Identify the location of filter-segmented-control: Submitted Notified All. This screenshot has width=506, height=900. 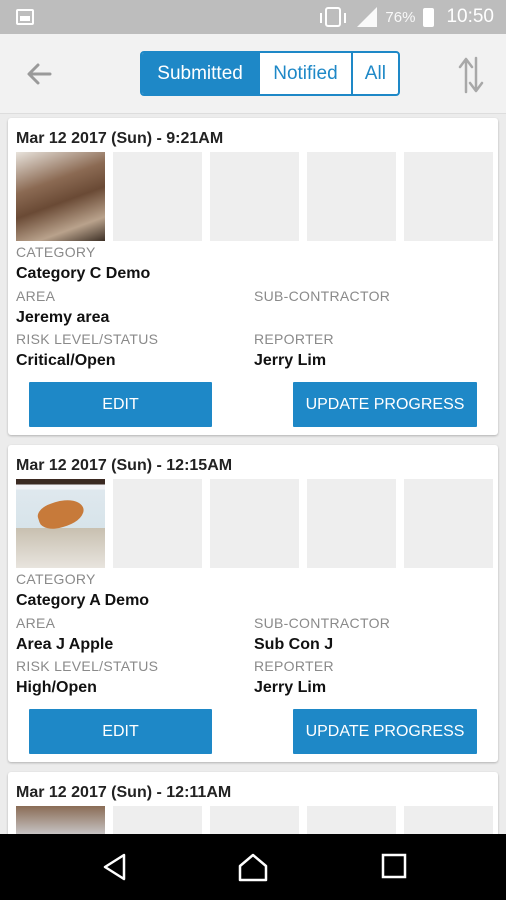
(270, 73).